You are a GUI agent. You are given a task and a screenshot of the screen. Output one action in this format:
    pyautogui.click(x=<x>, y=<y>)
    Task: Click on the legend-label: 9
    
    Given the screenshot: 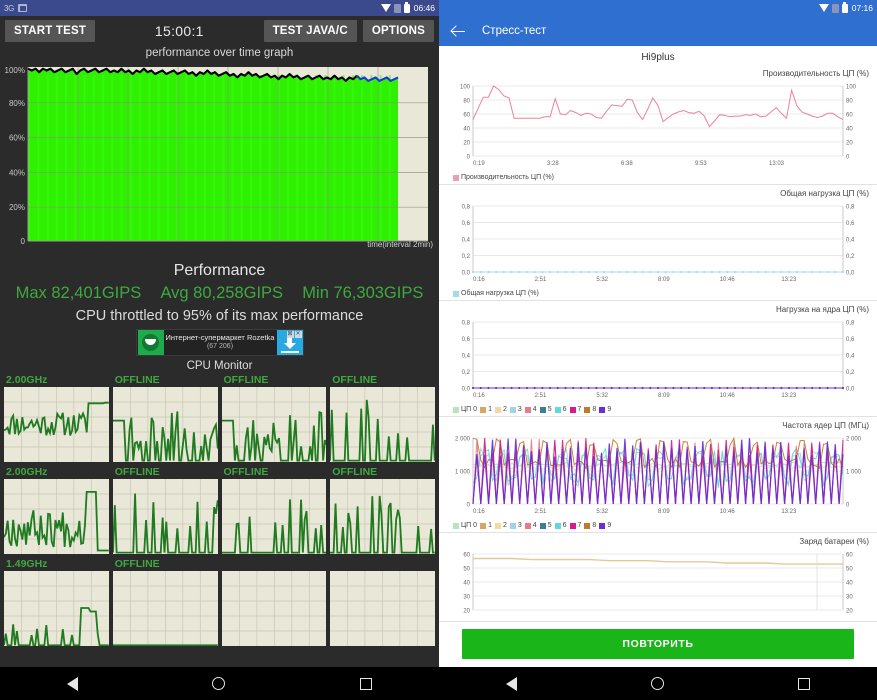 What is the action you would take?
    pyautogui.click(x=609, y=409)
    